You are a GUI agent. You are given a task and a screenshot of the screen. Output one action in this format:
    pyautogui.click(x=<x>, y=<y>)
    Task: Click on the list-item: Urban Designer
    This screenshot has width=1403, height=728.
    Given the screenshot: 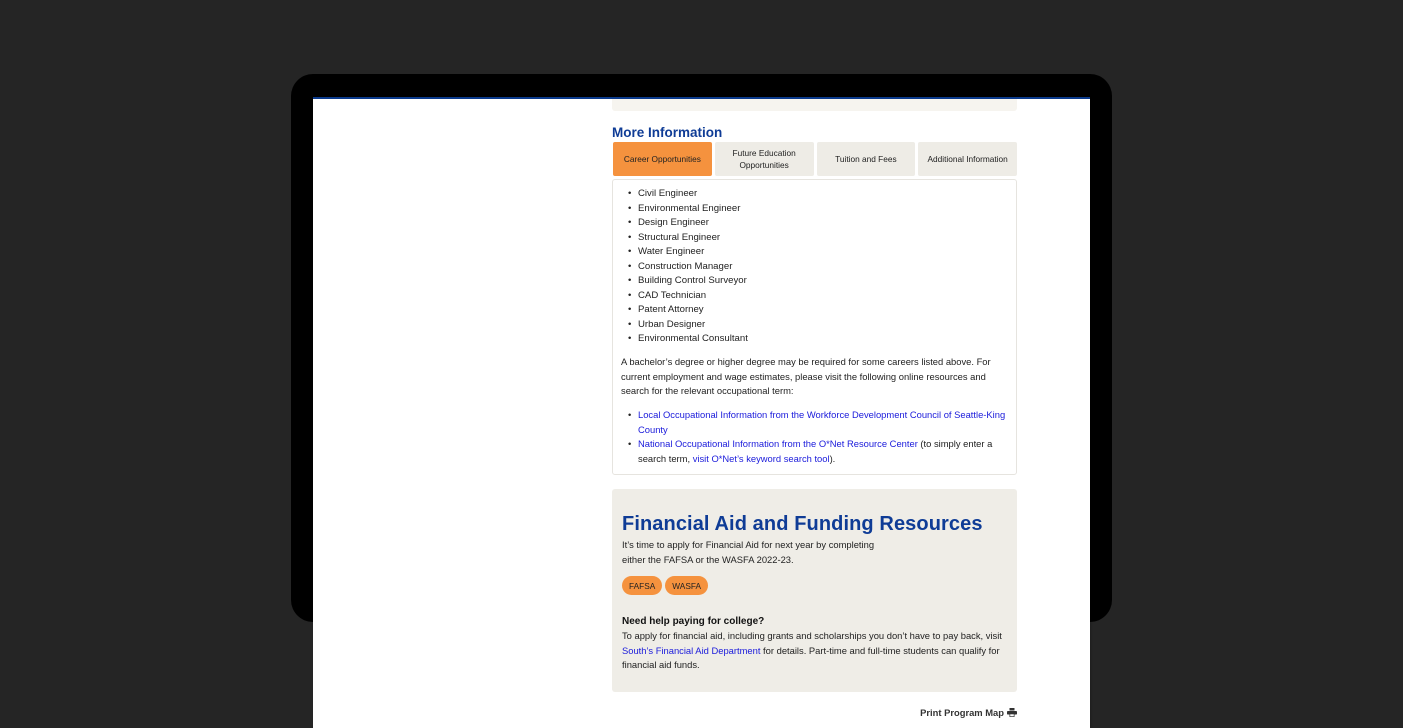 What is the action you would take?
    pyautogui.click(x=688, y=325)
    